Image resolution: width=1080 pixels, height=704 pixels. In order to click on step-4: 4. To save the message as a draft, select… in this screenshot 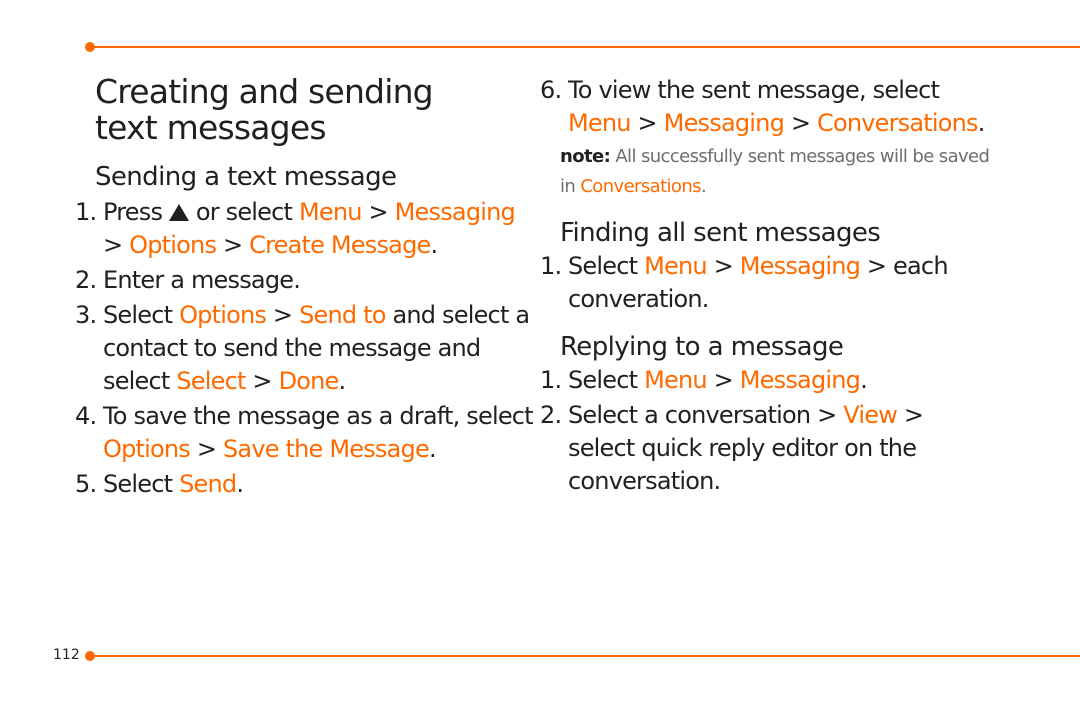, I will do `click(304, 432)`.